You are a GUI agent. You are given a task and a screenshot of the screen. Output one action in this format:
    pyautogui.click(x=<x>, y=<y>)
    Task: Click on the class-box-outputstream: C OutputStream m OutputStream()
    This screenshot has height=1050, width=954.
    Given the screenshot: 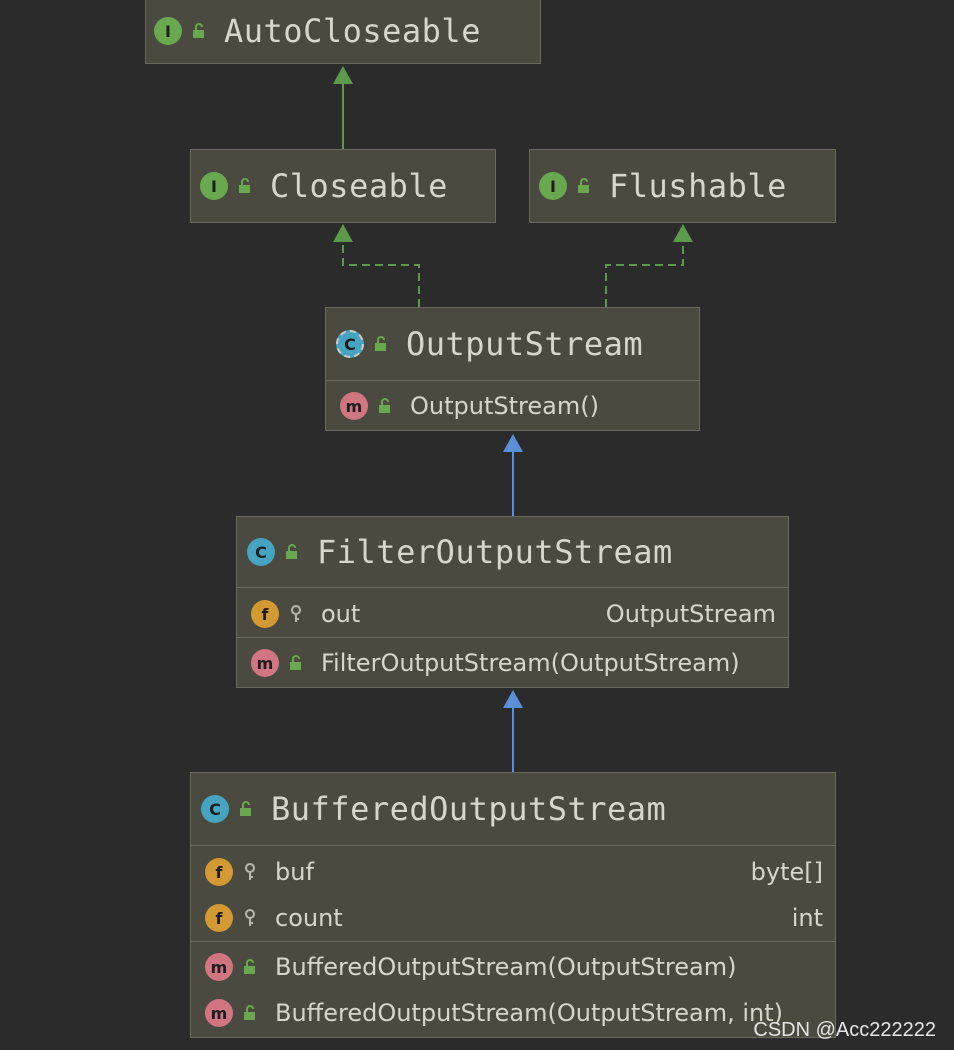 What is the action you would take?
    pyautogui.click(x=512, y=369)
    